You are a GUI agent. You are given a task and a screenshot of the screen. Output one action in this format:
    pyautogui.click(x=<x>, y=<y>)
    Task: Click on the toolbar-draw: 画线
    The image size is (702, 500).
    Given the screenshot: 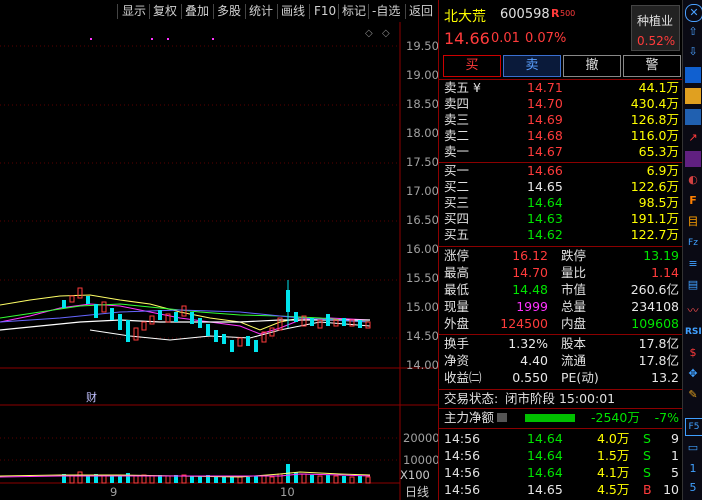 What is the action you would take?
    pyautogui.click(x=293, y=11)
    